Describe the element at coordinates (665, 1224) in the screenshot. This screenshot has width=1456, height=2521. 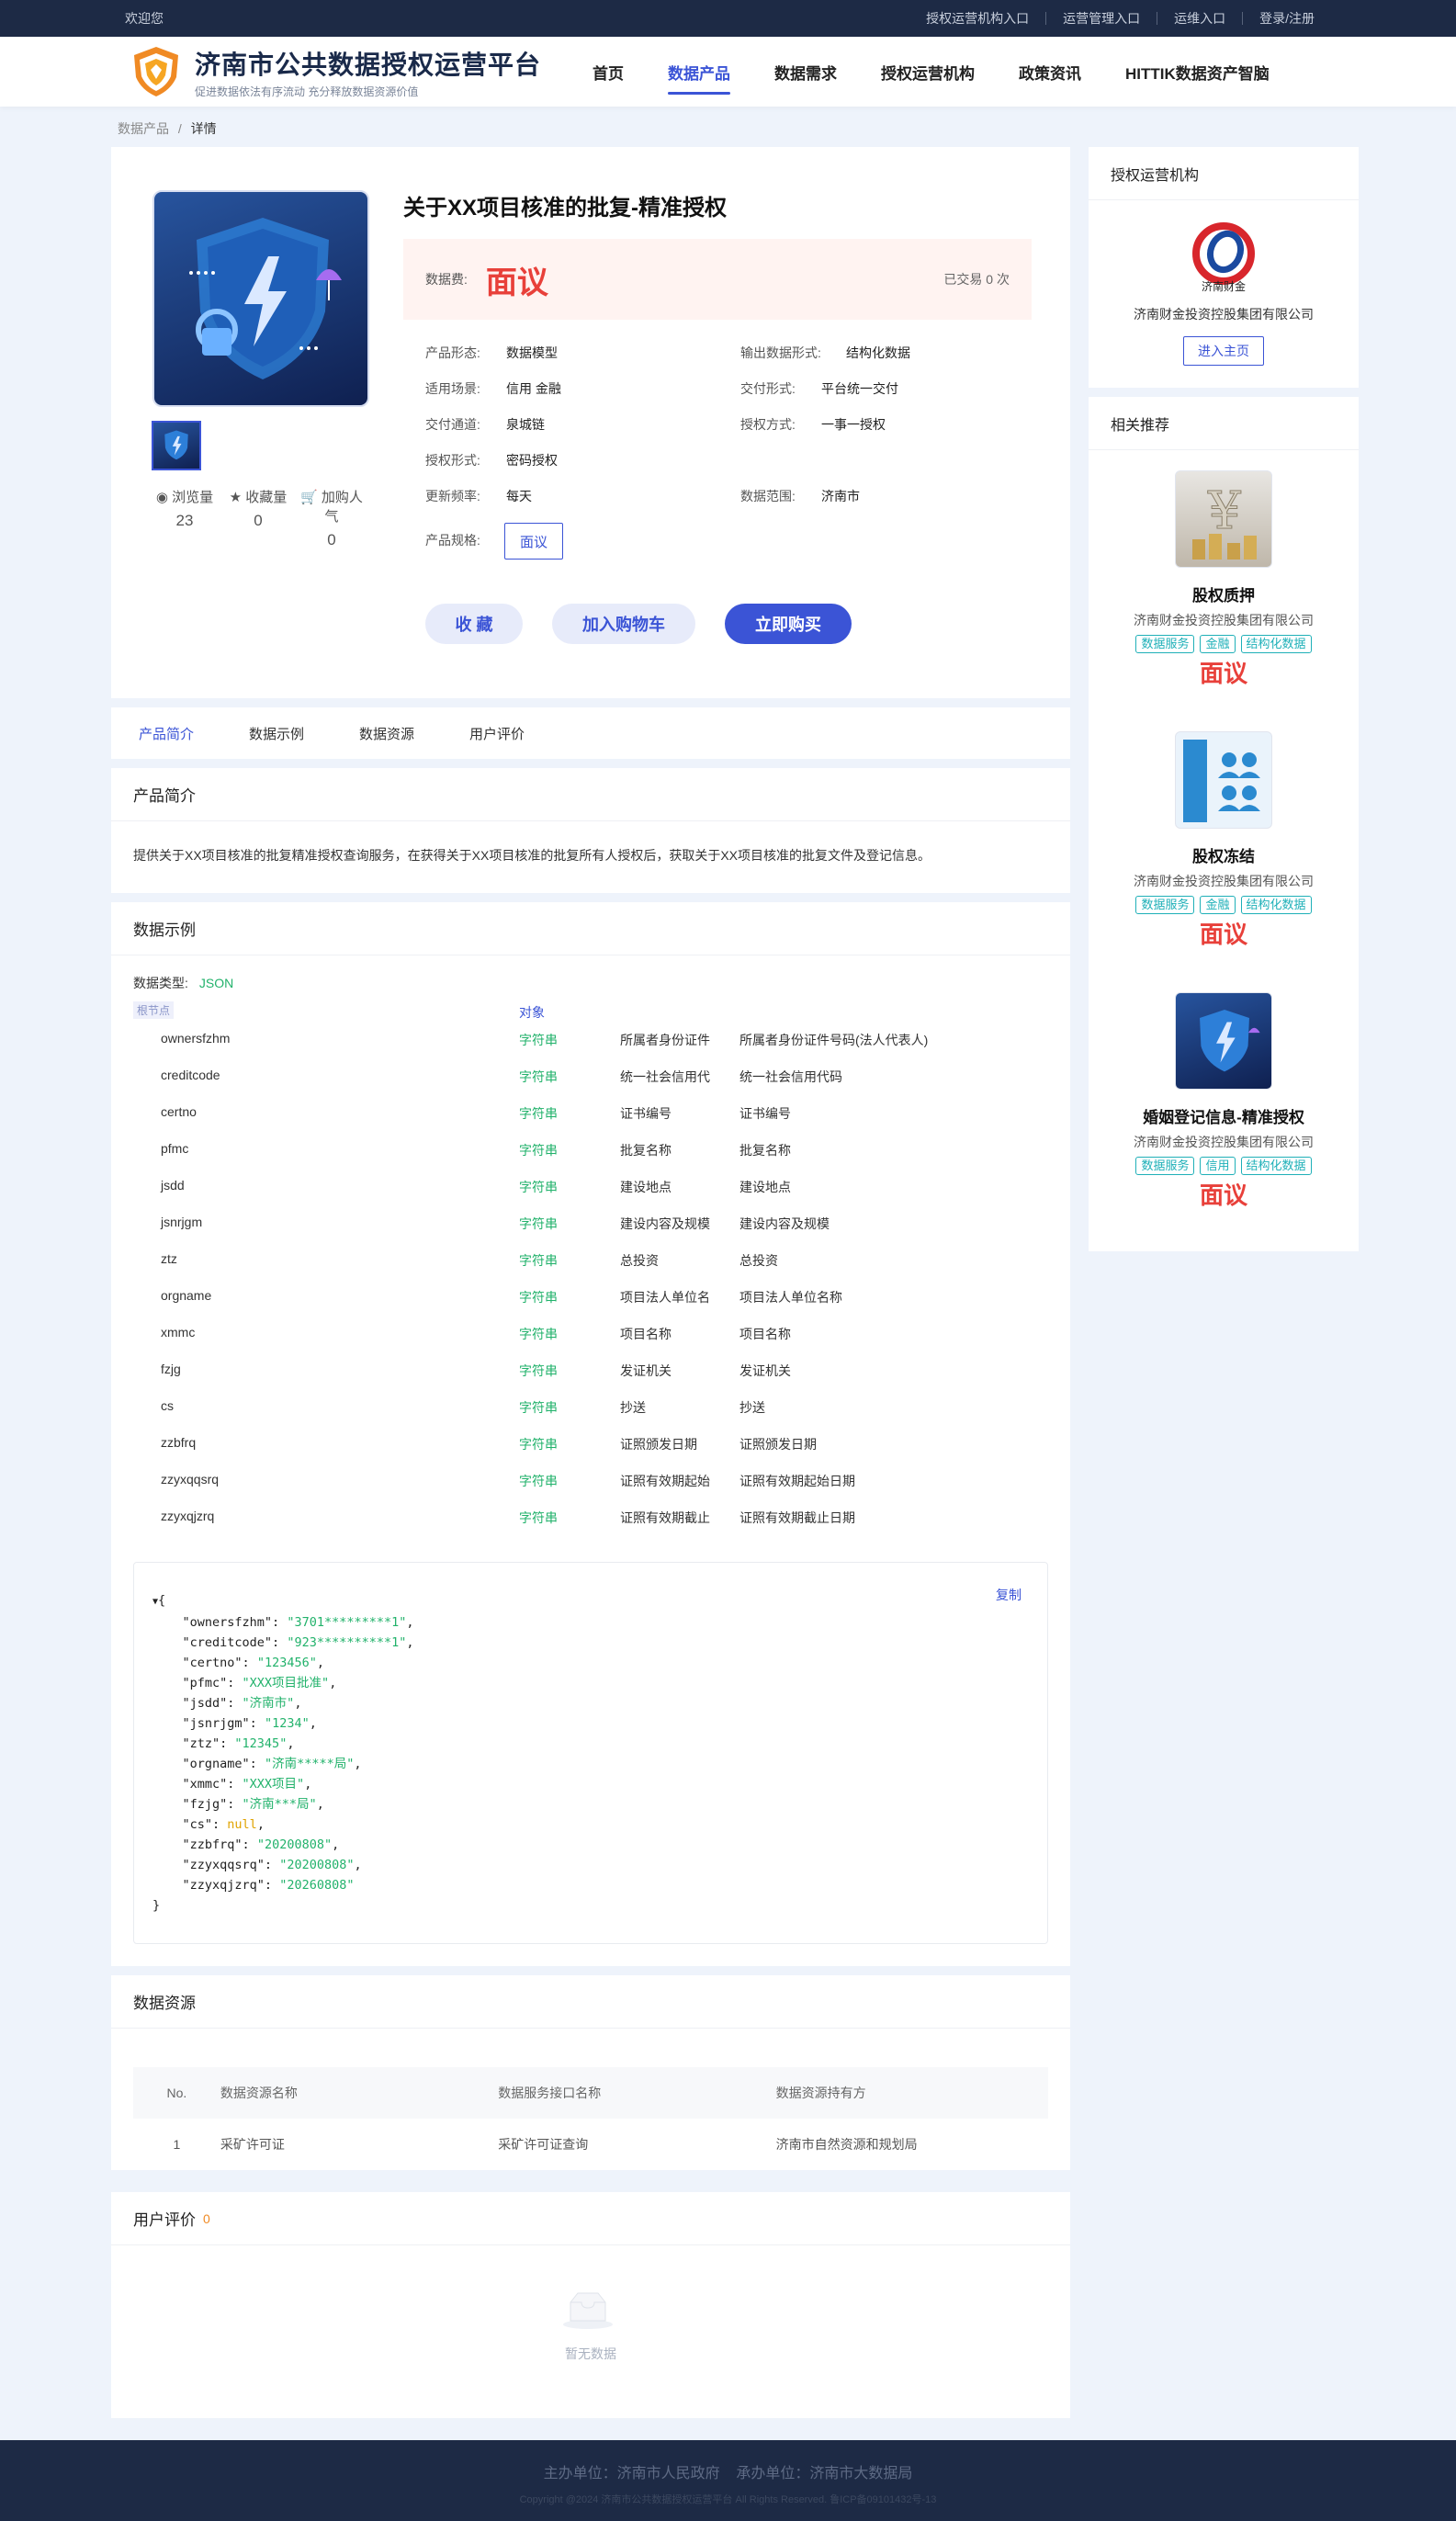
I see `field-short-desc: 建设内容及规模` at that location.